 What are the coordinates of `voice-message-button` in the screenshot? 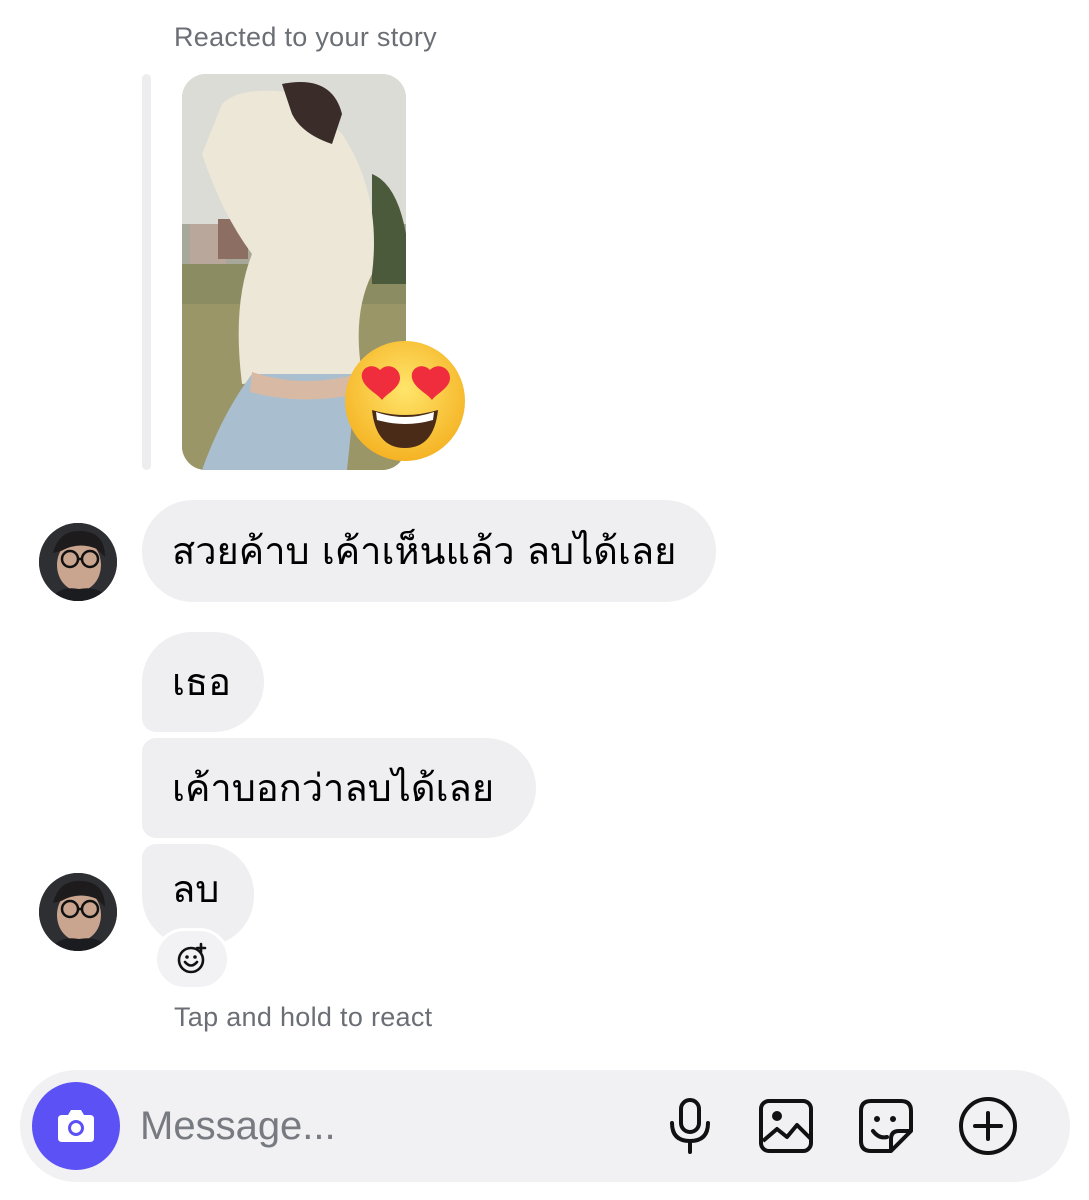 It's located at (690, 1126).